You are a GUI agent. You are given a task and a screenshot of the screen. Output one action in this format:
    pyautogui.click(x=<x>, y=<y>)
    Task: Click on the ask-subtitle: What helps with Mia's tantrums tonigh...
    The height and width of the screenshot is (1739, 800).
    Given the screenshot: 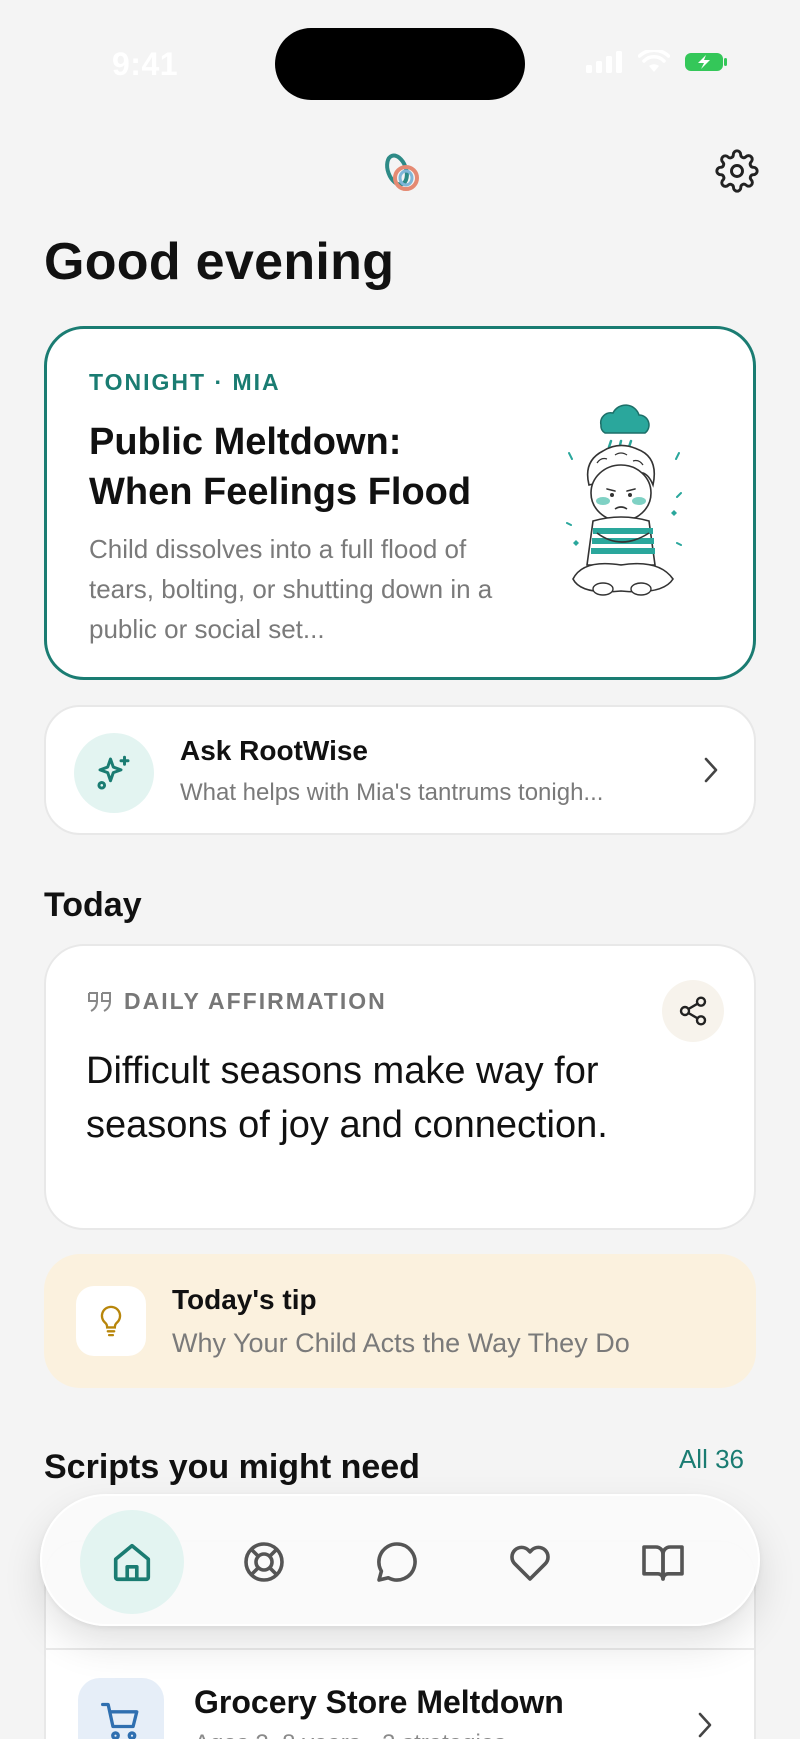 What is the action you would take?
    pyautogui.click(x=392, y=792)
    